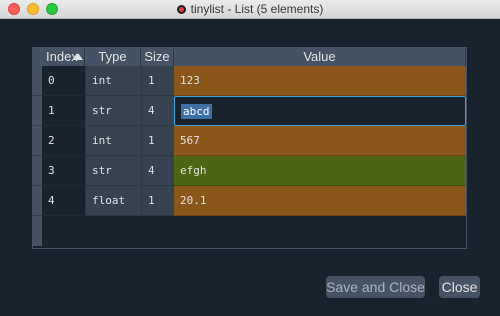 This screenshot has width=500, height=316. I want to click on value-editor-input: abcd, so click(320, 111).